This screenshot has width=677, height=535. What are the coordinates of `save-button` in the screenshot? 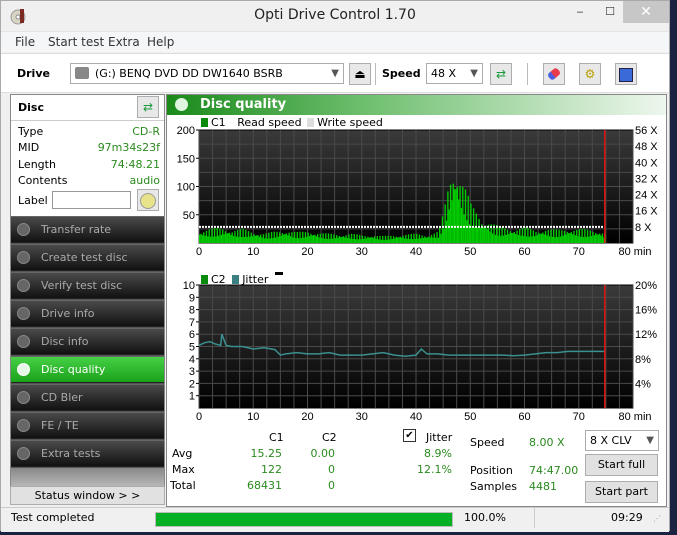 It's located at (626, 74).